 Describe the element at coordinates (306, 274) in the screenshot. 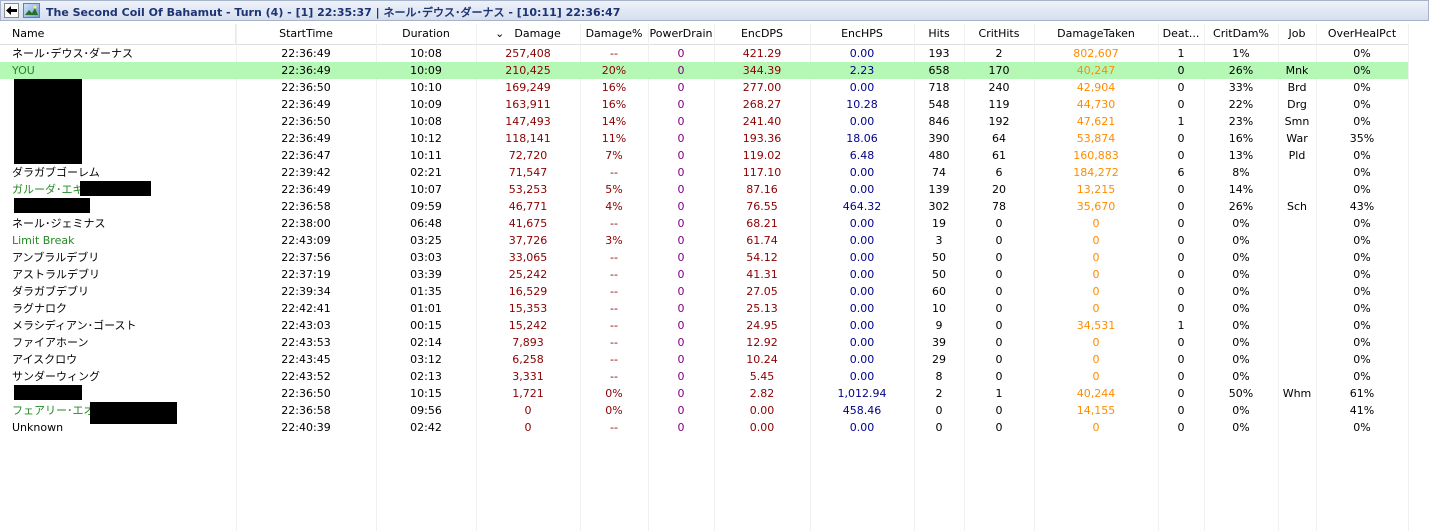

I see `cell-start: 22:37:19` at that location.